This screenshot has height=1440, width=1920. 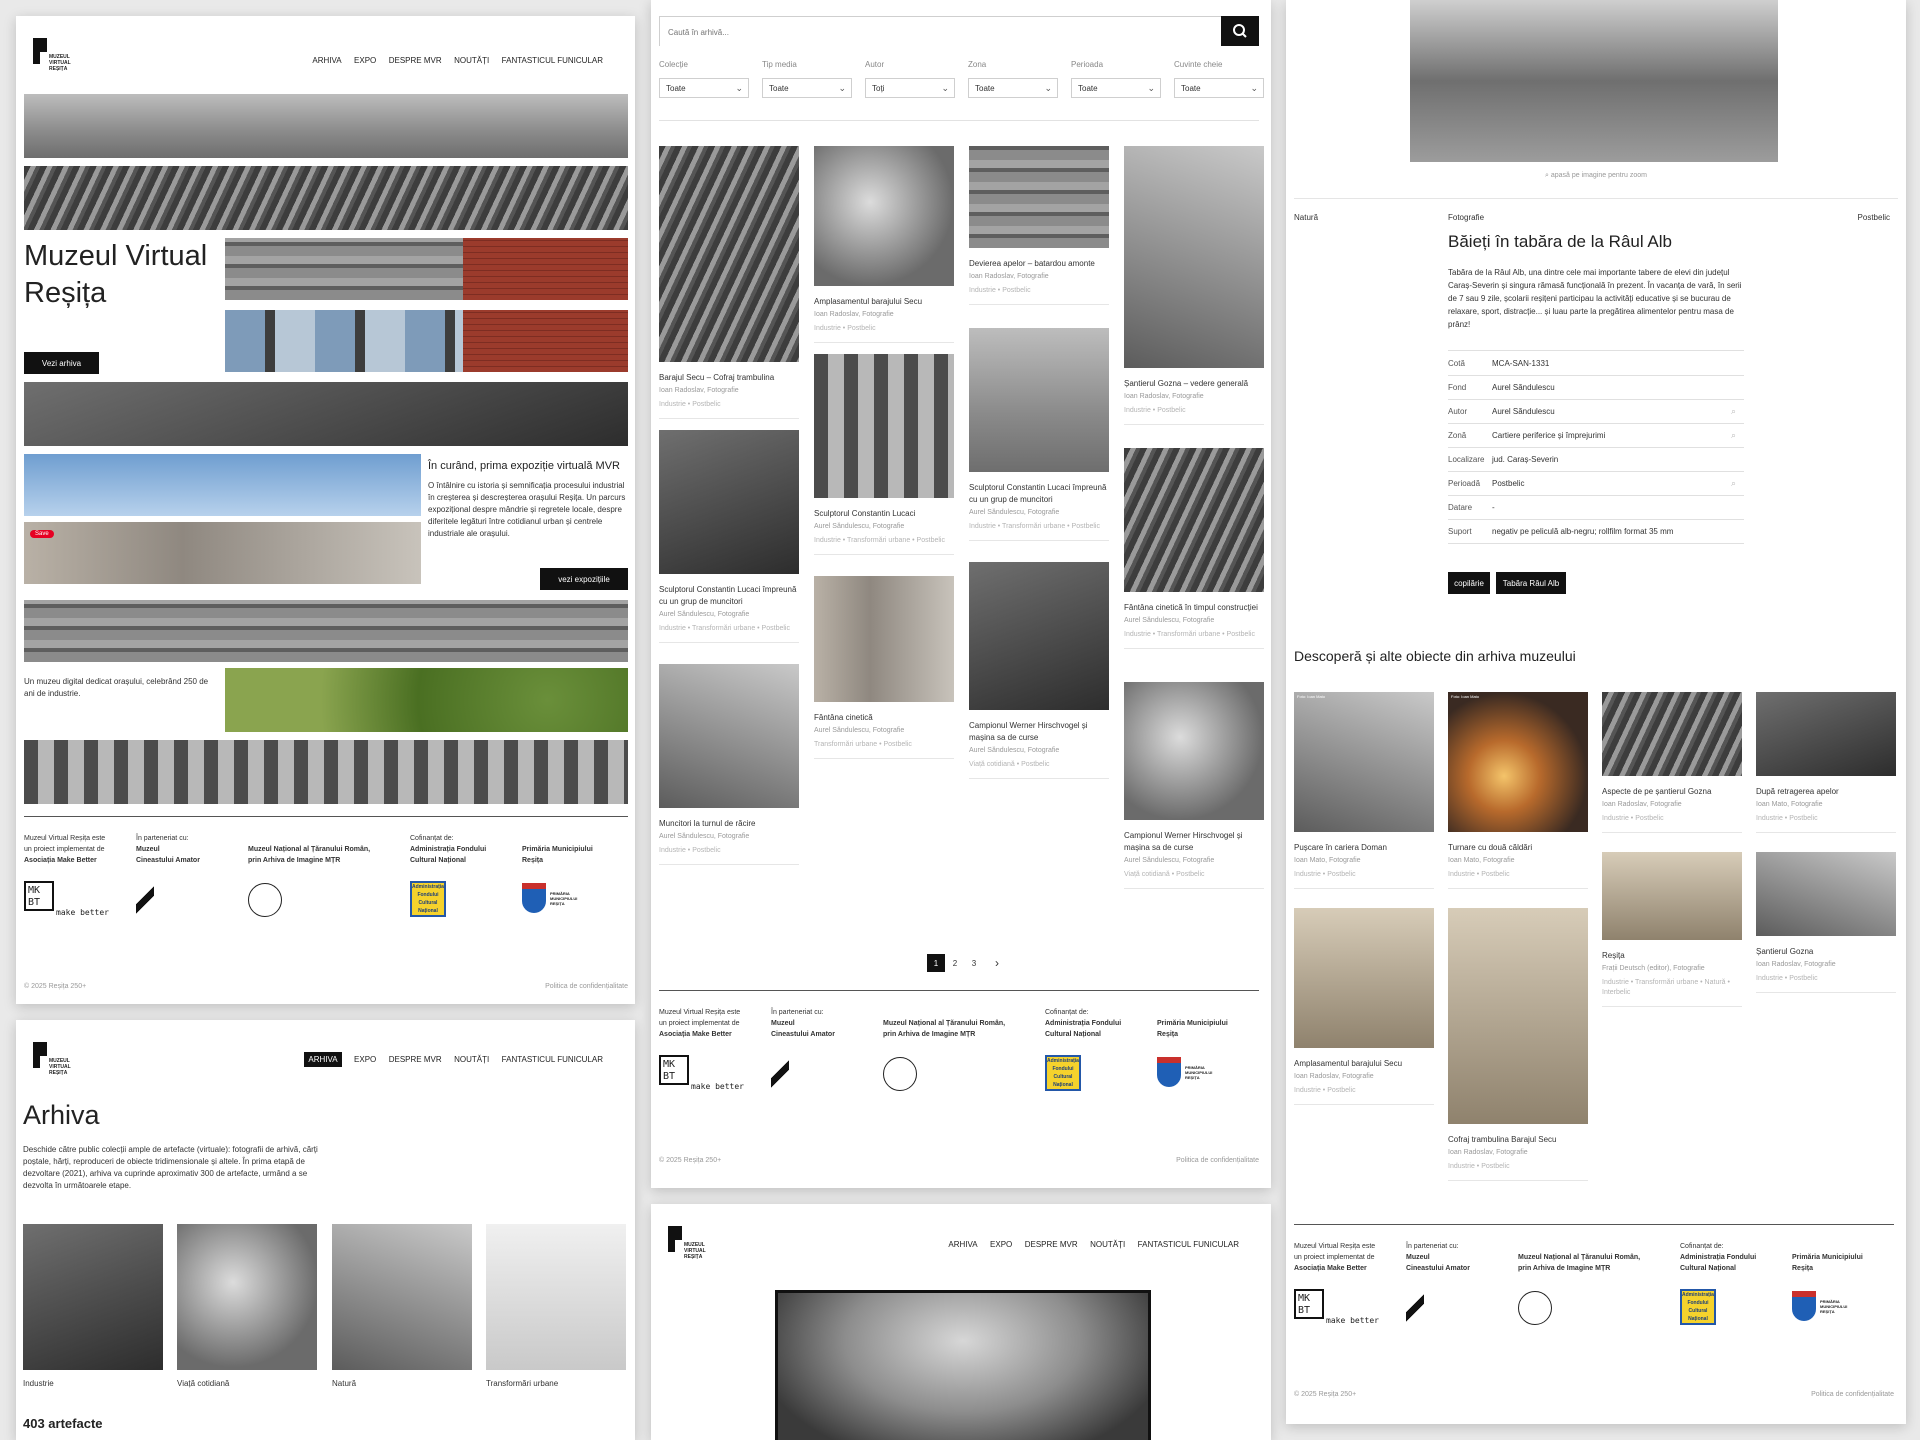 I want to click on result-title: Barajul Secu – Cofraj trambulina, so click(x=729, y=378).